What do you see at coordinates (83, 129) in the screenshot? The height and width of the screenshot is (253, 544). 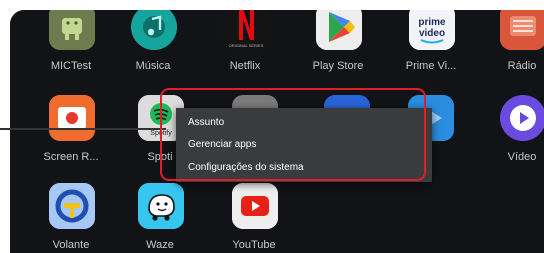 I see `callout-line` at bounding box center [83, 129].